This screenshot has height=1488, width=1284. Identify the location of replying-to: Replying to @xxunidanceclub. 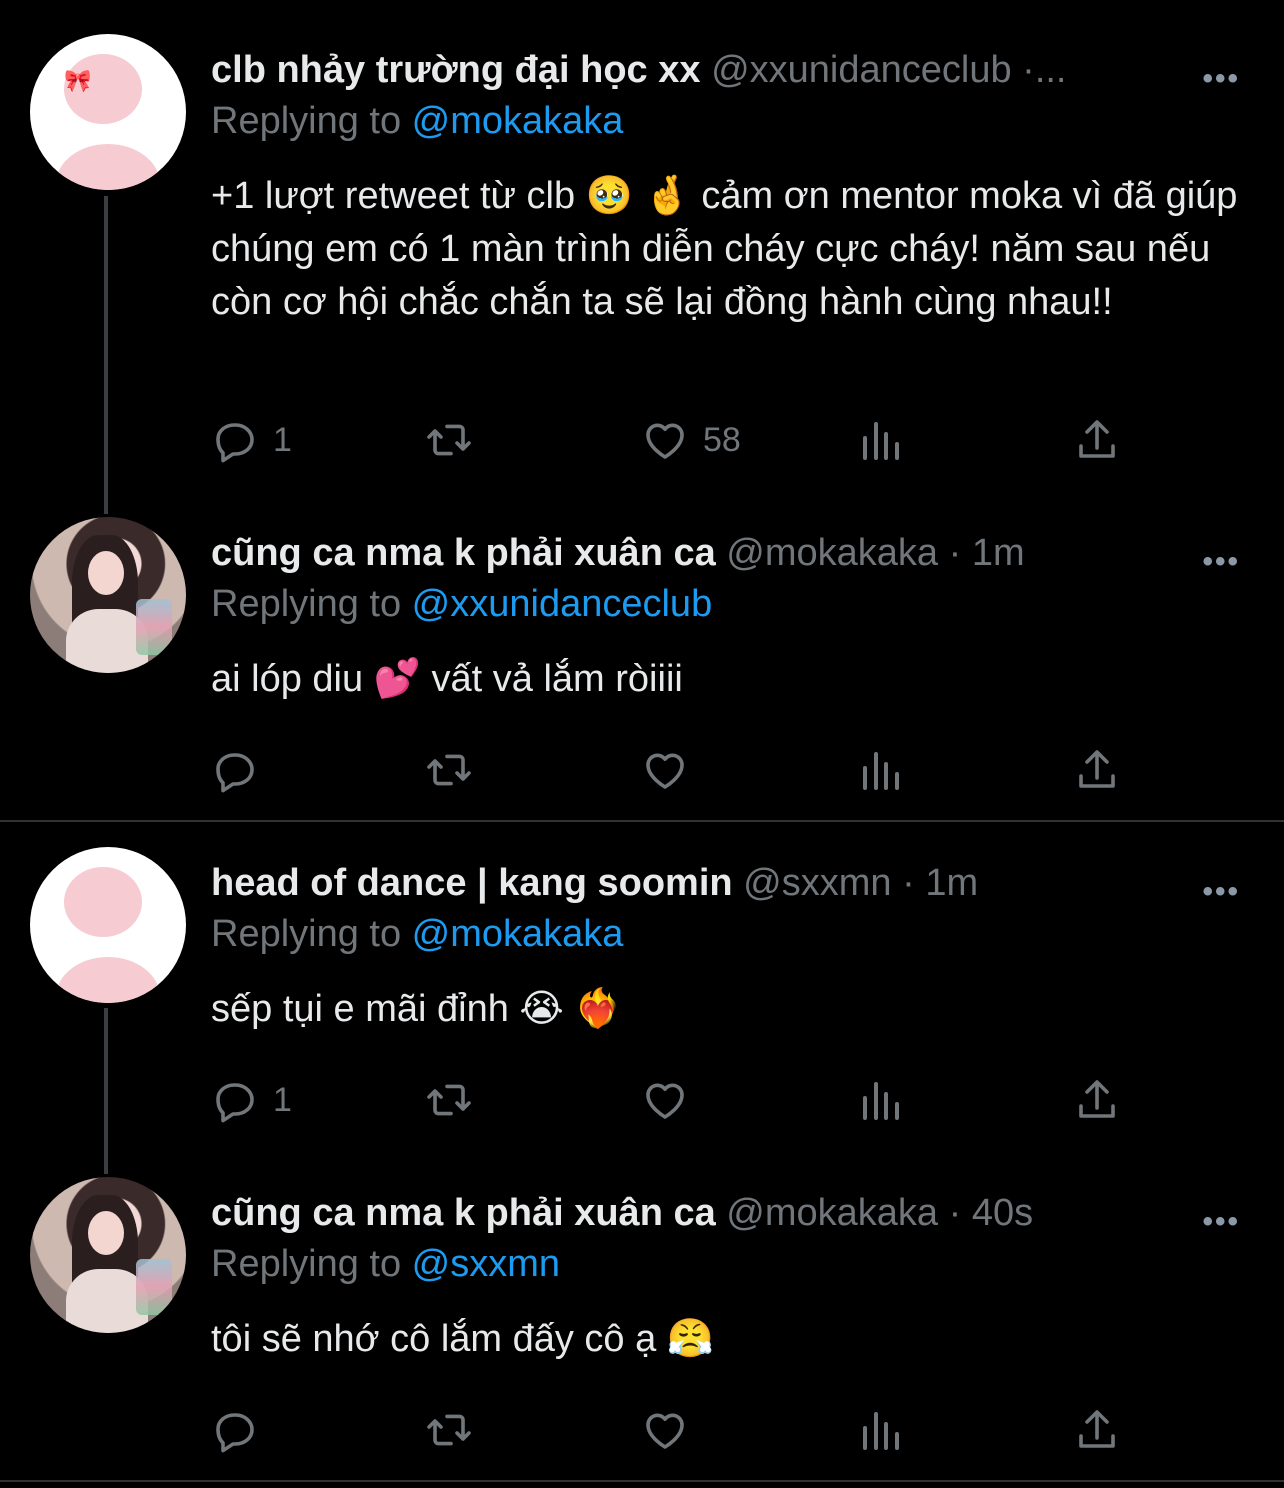
(462, 604).